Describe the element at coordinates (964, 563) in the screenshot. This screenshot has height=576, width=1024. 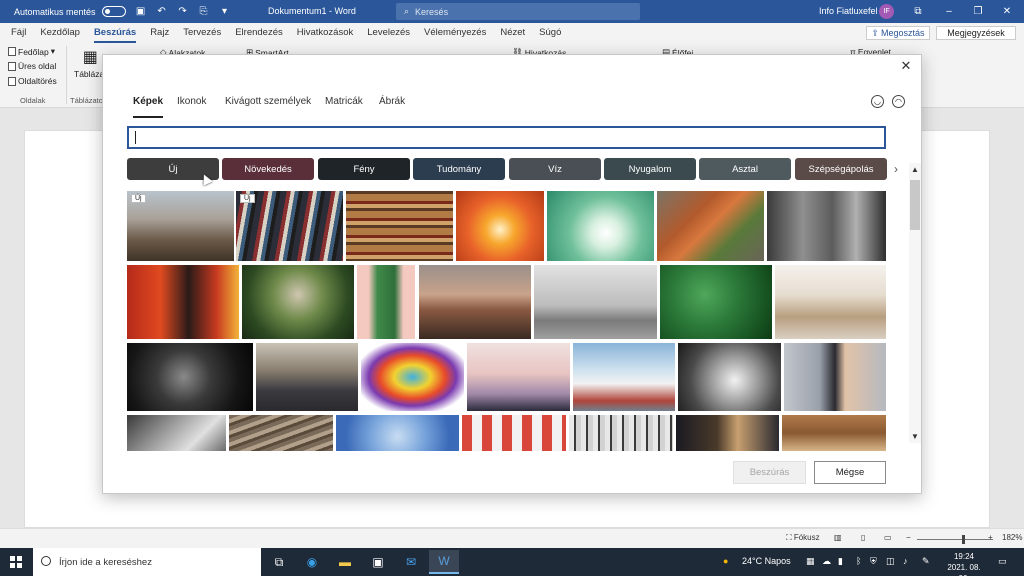
I see `clock: 19:24 2021. 08. 06.` at that location.